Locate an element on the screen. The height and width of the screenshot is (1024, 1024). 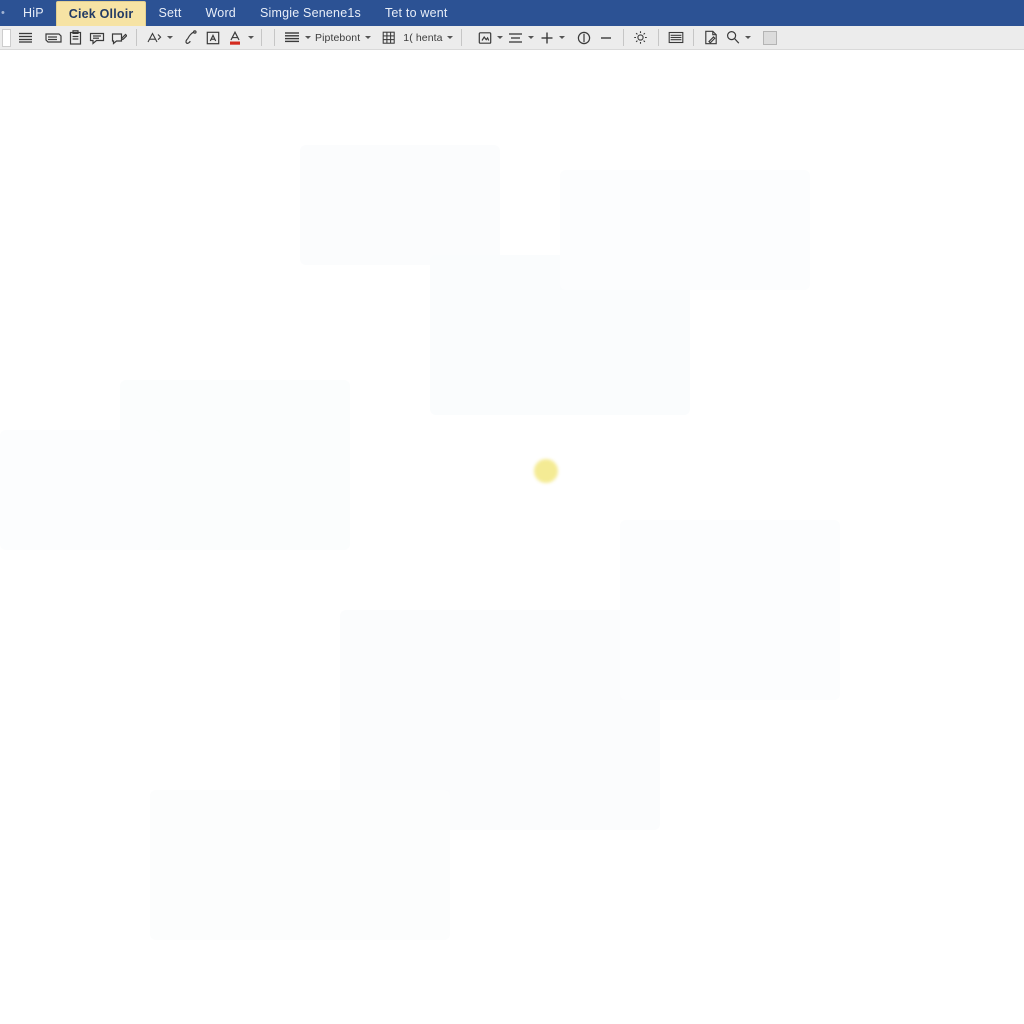
toolbar-minus-button is located at coordinates (606, 38).